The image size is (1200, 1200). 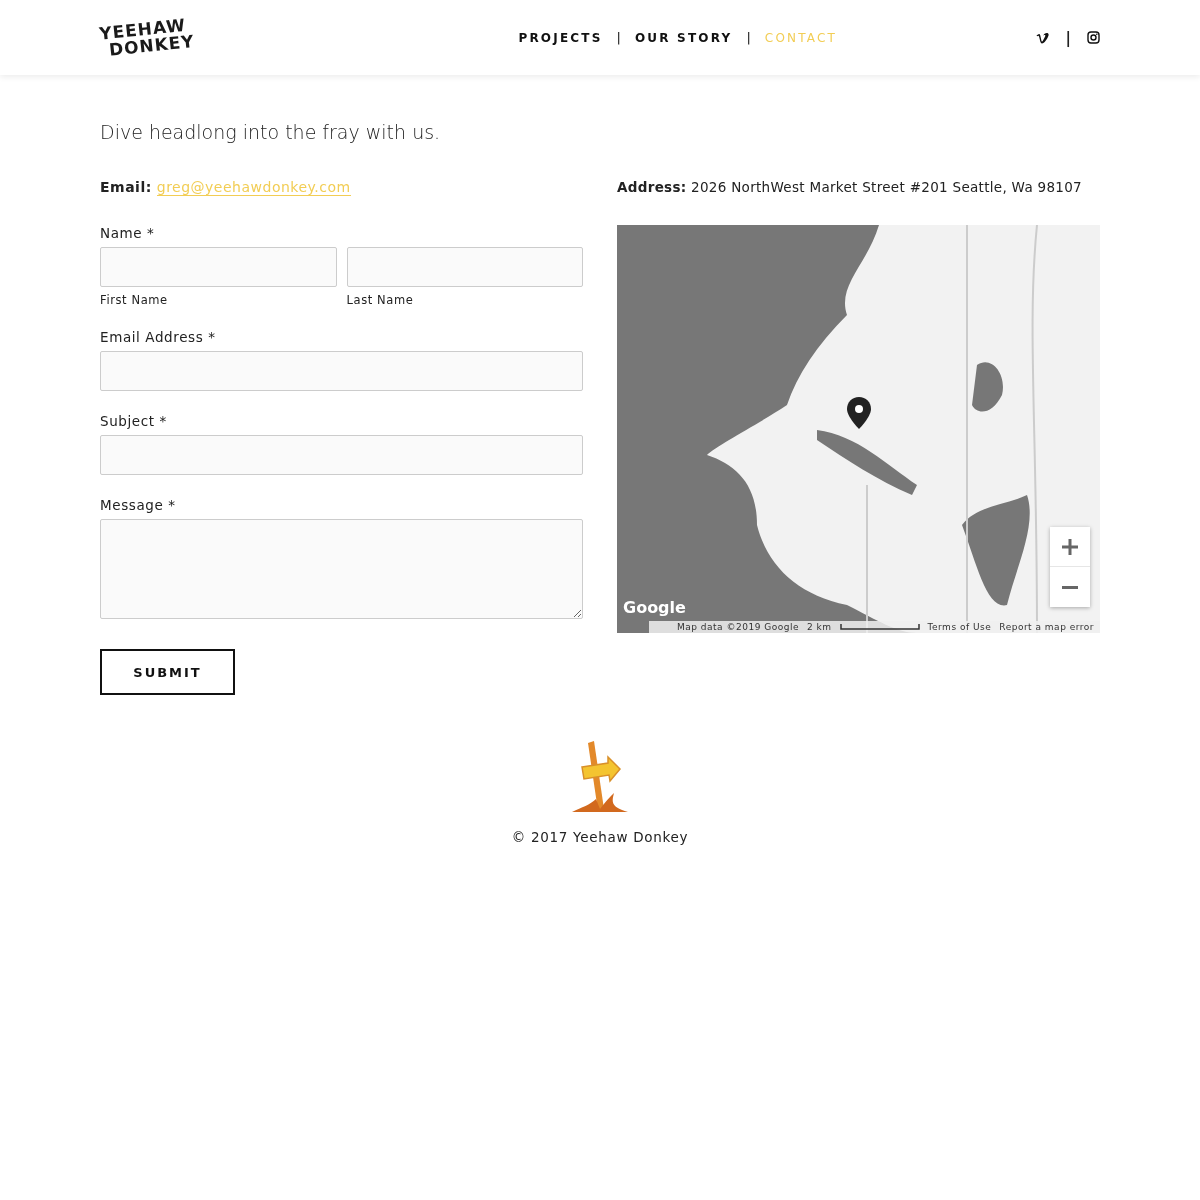 I want to click on zoom-in-button, so click(x=1070, y=547).